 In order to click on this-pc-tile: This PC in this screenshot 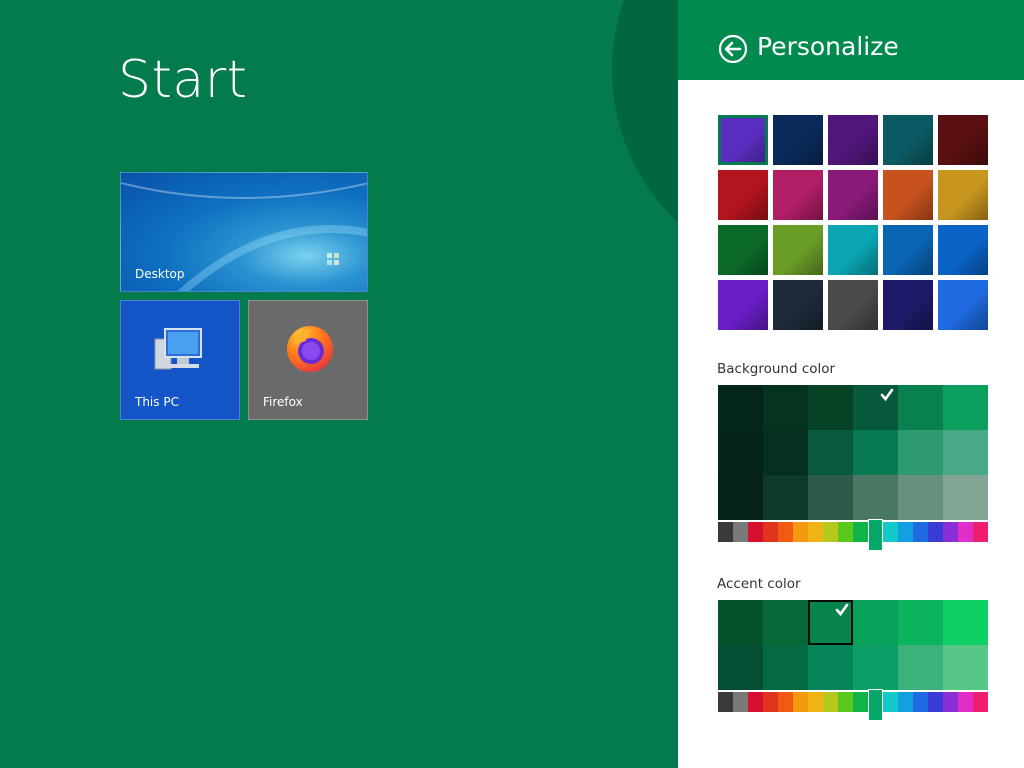, I will do `click(180, 360)`.